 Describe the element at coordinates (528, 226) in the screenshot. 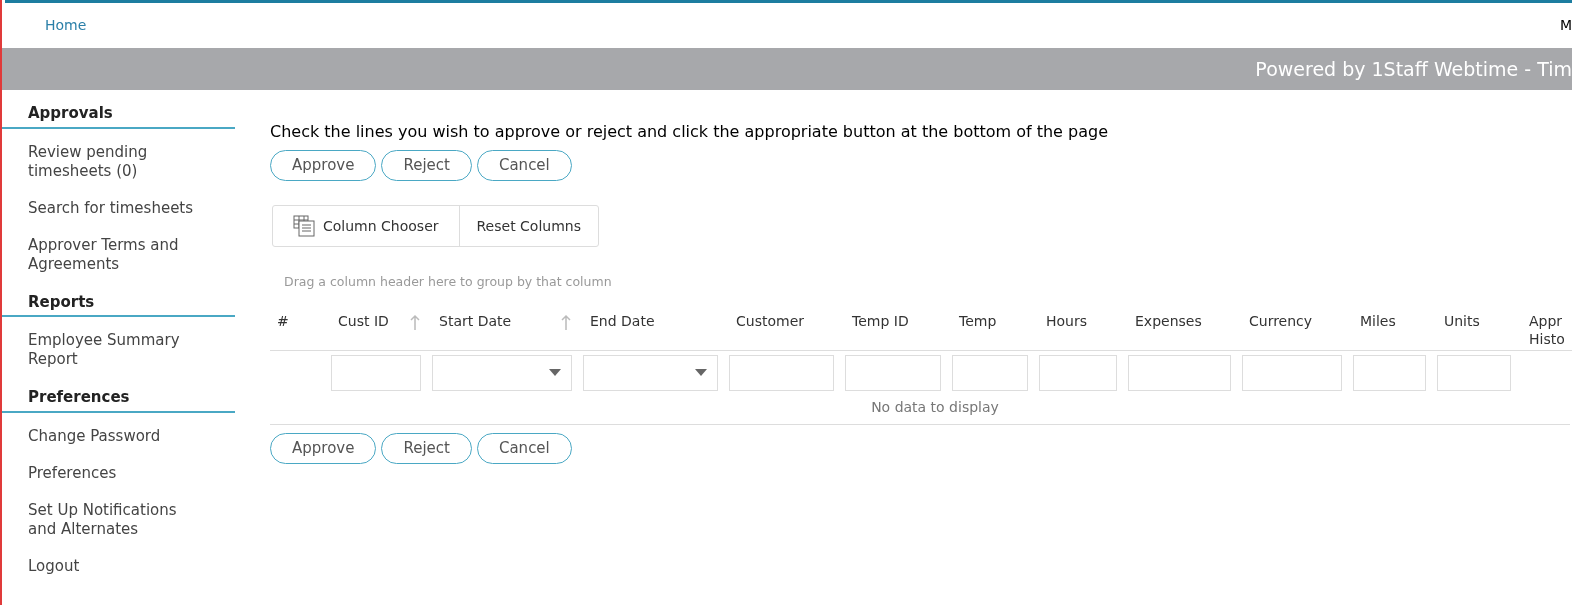

I see `reset-columns-button: Reset Columns` at that location.